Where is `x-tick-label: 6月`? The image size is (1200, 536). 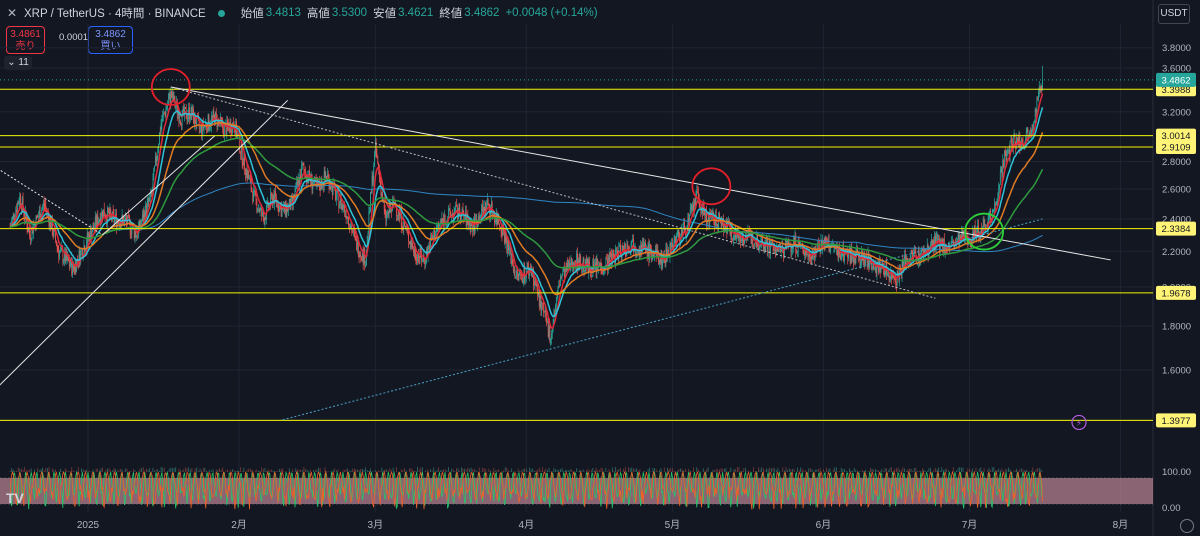
x-tick-label: 6月 is located at coordinates (824, 525).